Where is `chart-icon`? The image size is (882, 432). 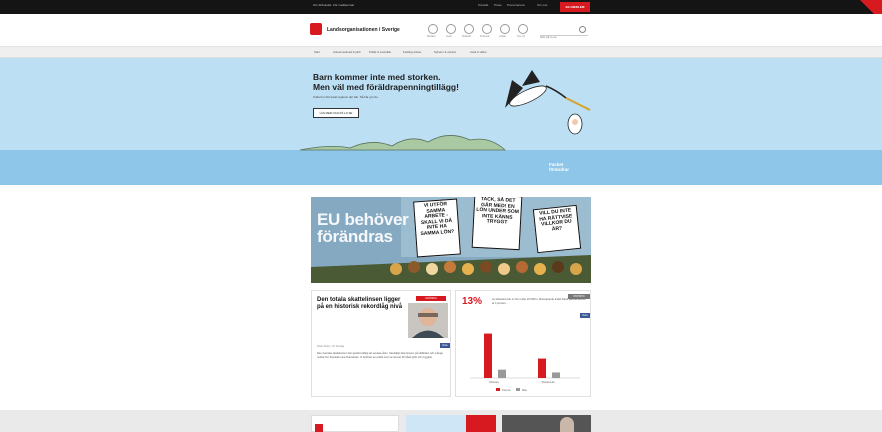
chart-icon is located at coordinates (469, 29).